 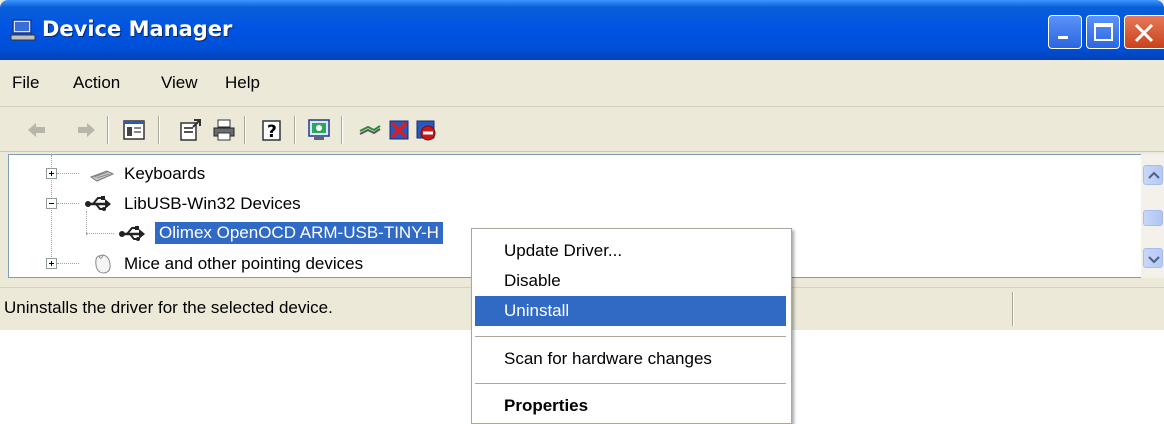 I want to click on forward-arrow-icon, so click(x=87, y=130).